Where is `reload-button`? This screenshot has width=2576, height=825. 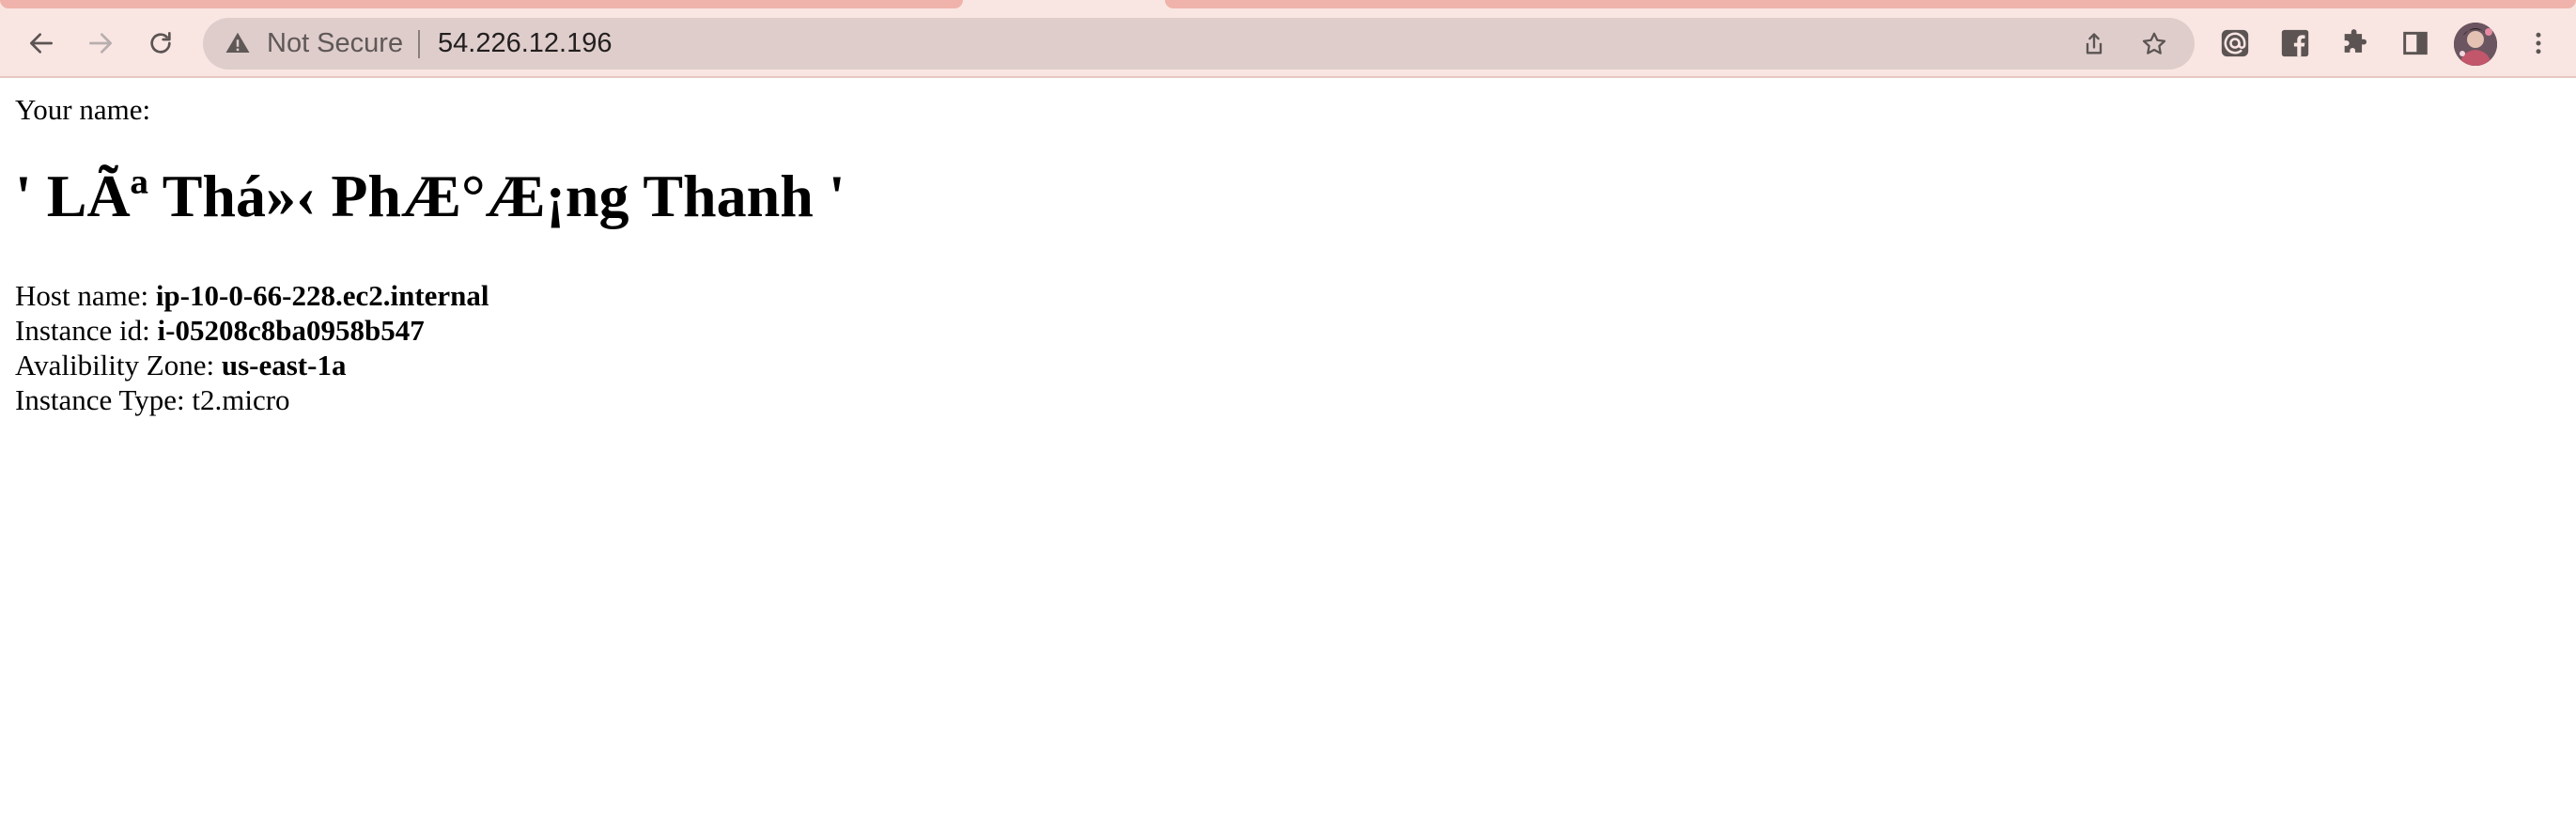
reload-button is located at coordinates (160, 43).